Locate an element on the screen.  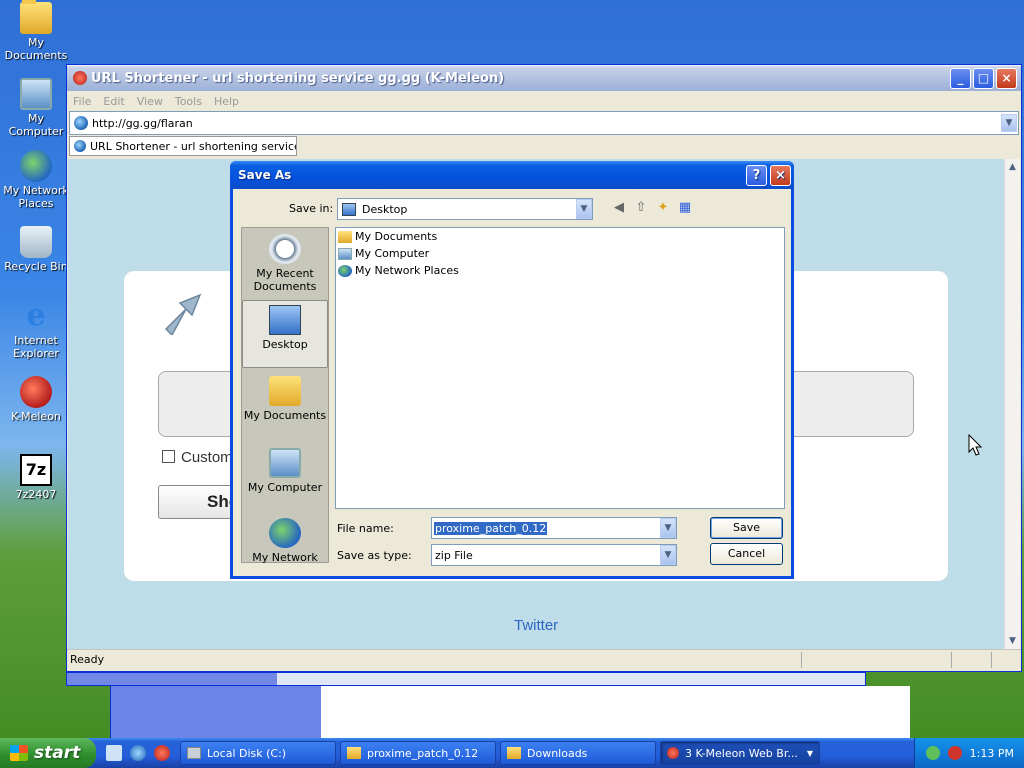
address-input: http://gg.gg/flaran is located at coordinates (546, 123).